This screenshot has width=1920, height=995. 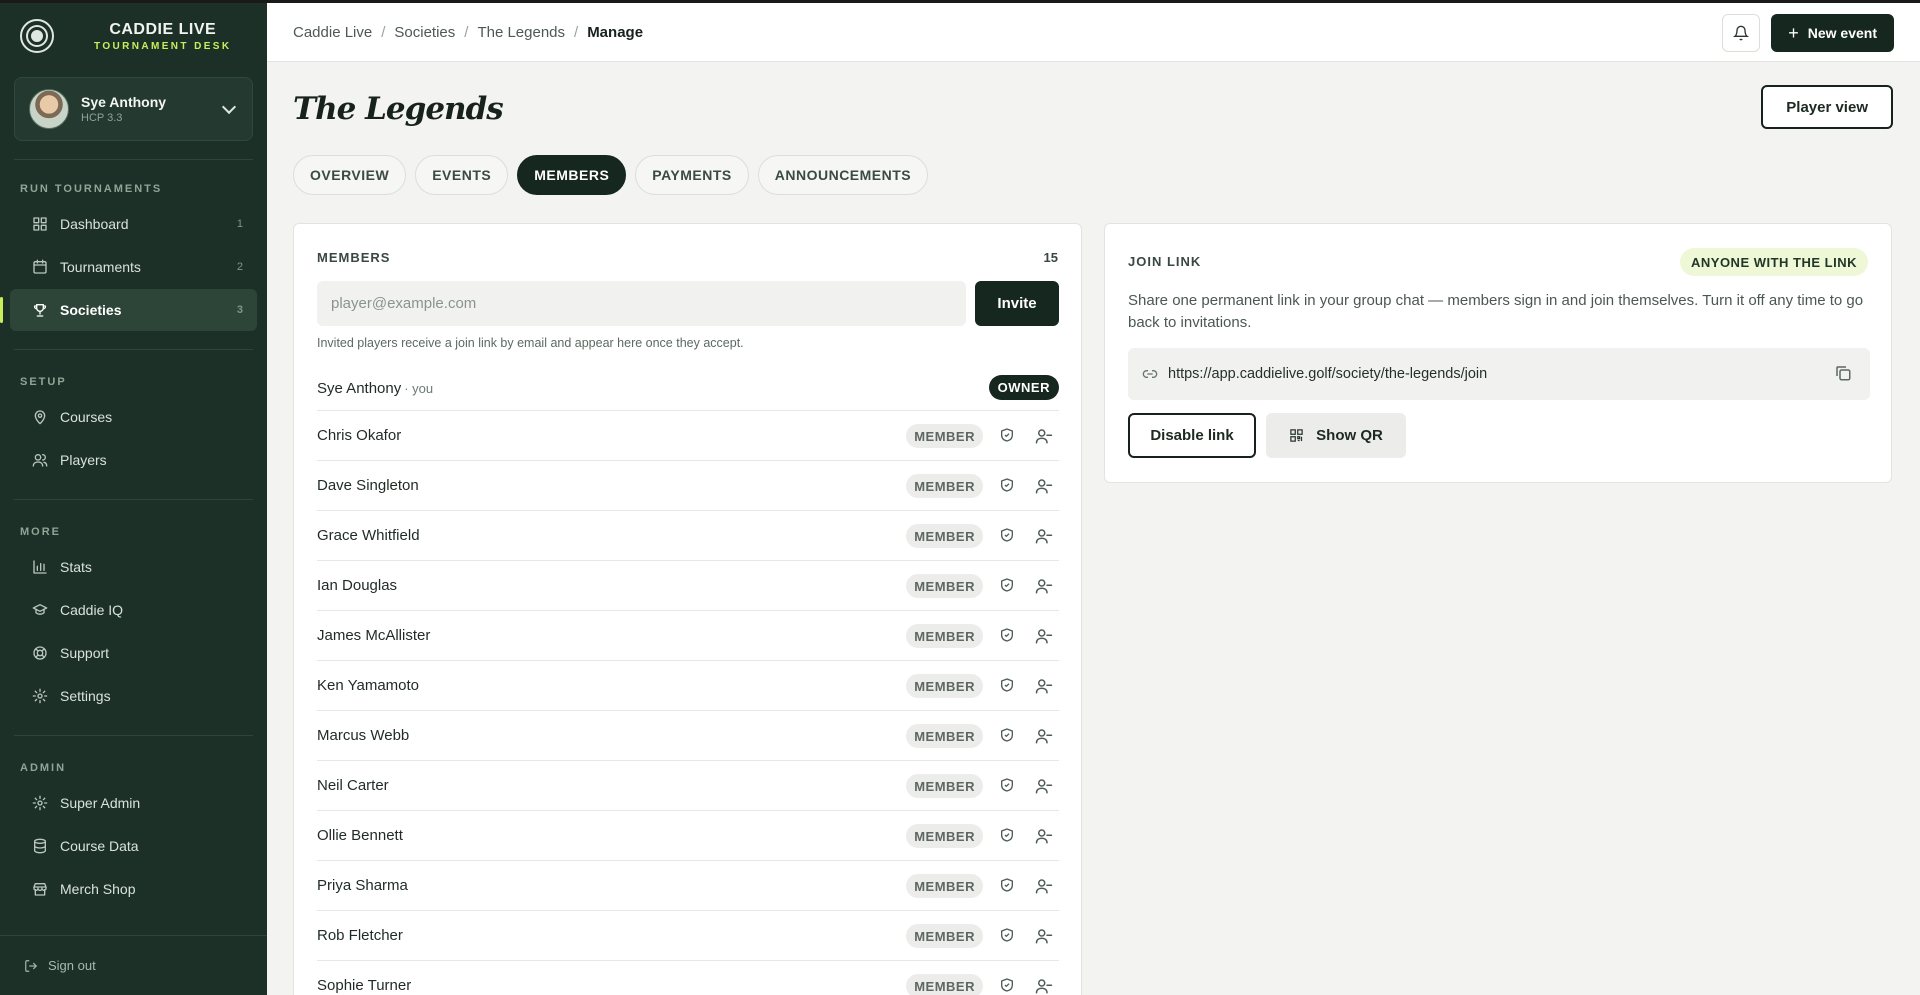 I want to click on new-event-button: + New event, so click(x=1832, y=33).